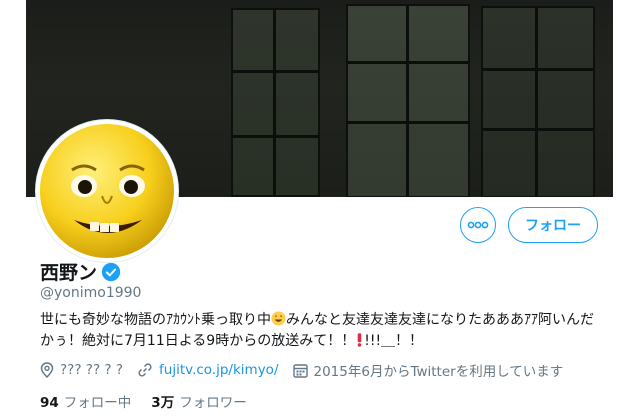 The height and width of the screenshot is (420, 640). What do you see at coordinates (408, 100) in the screenshot?
I see `banner-window-center` at bounding box center [408, 100].